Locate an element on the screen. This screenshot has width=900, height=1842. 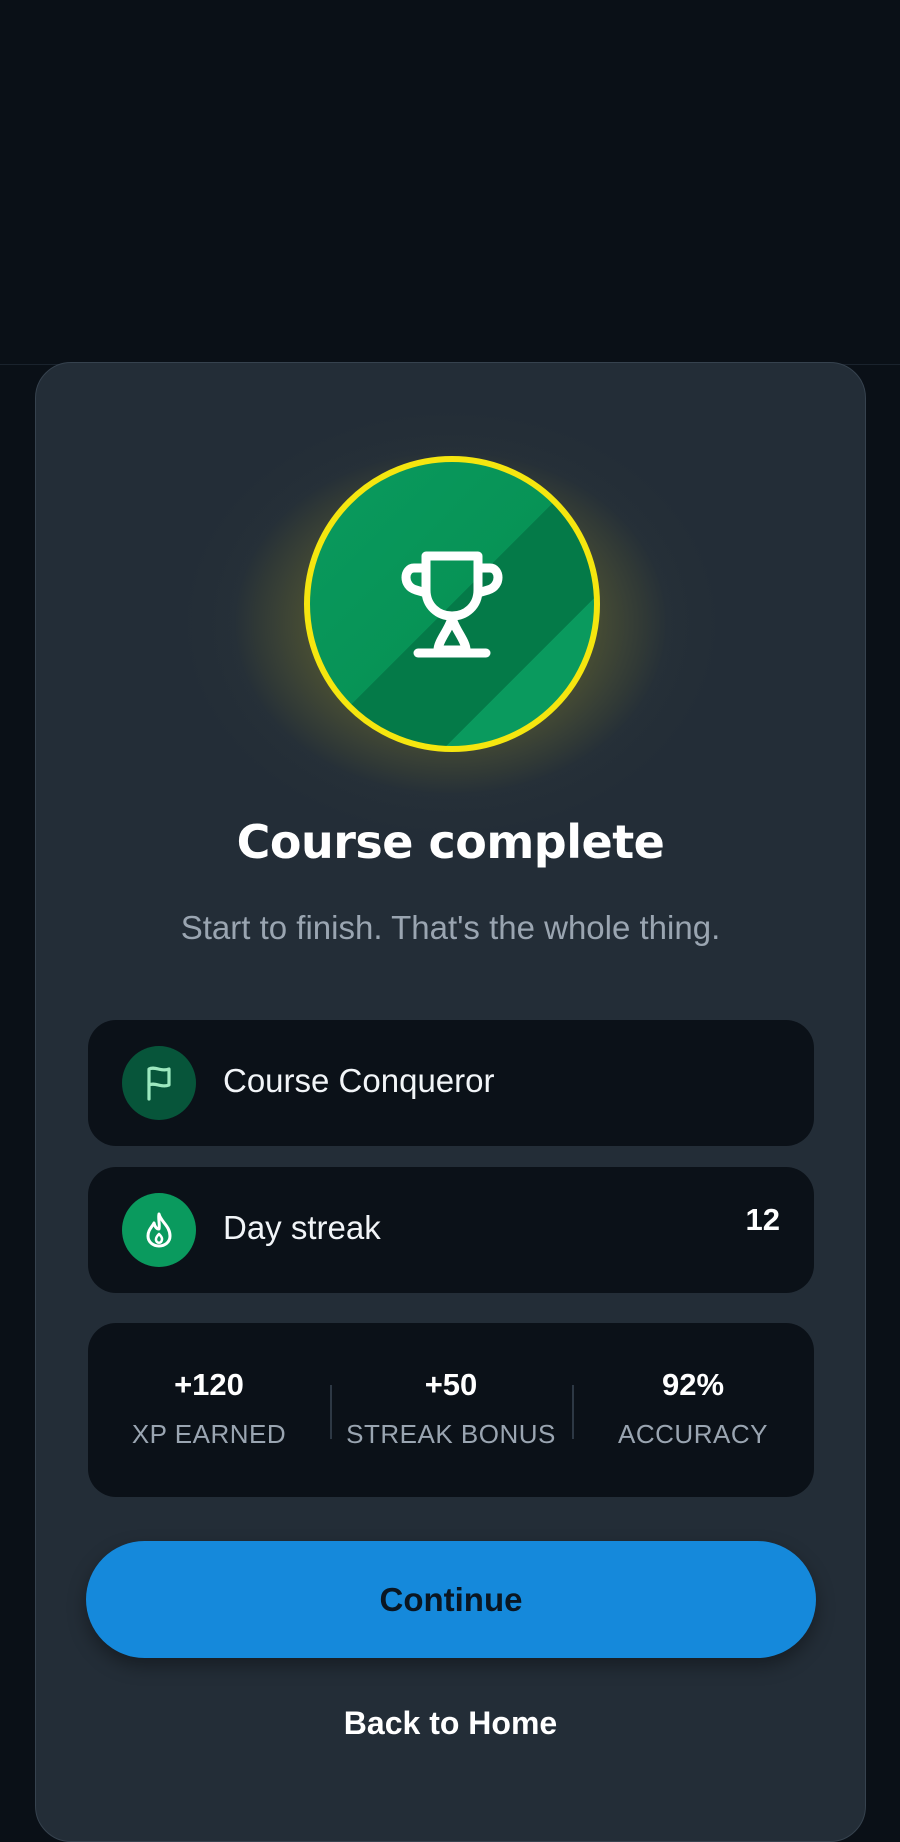
stat-value: 92% is located at coordinates (693, 1384).